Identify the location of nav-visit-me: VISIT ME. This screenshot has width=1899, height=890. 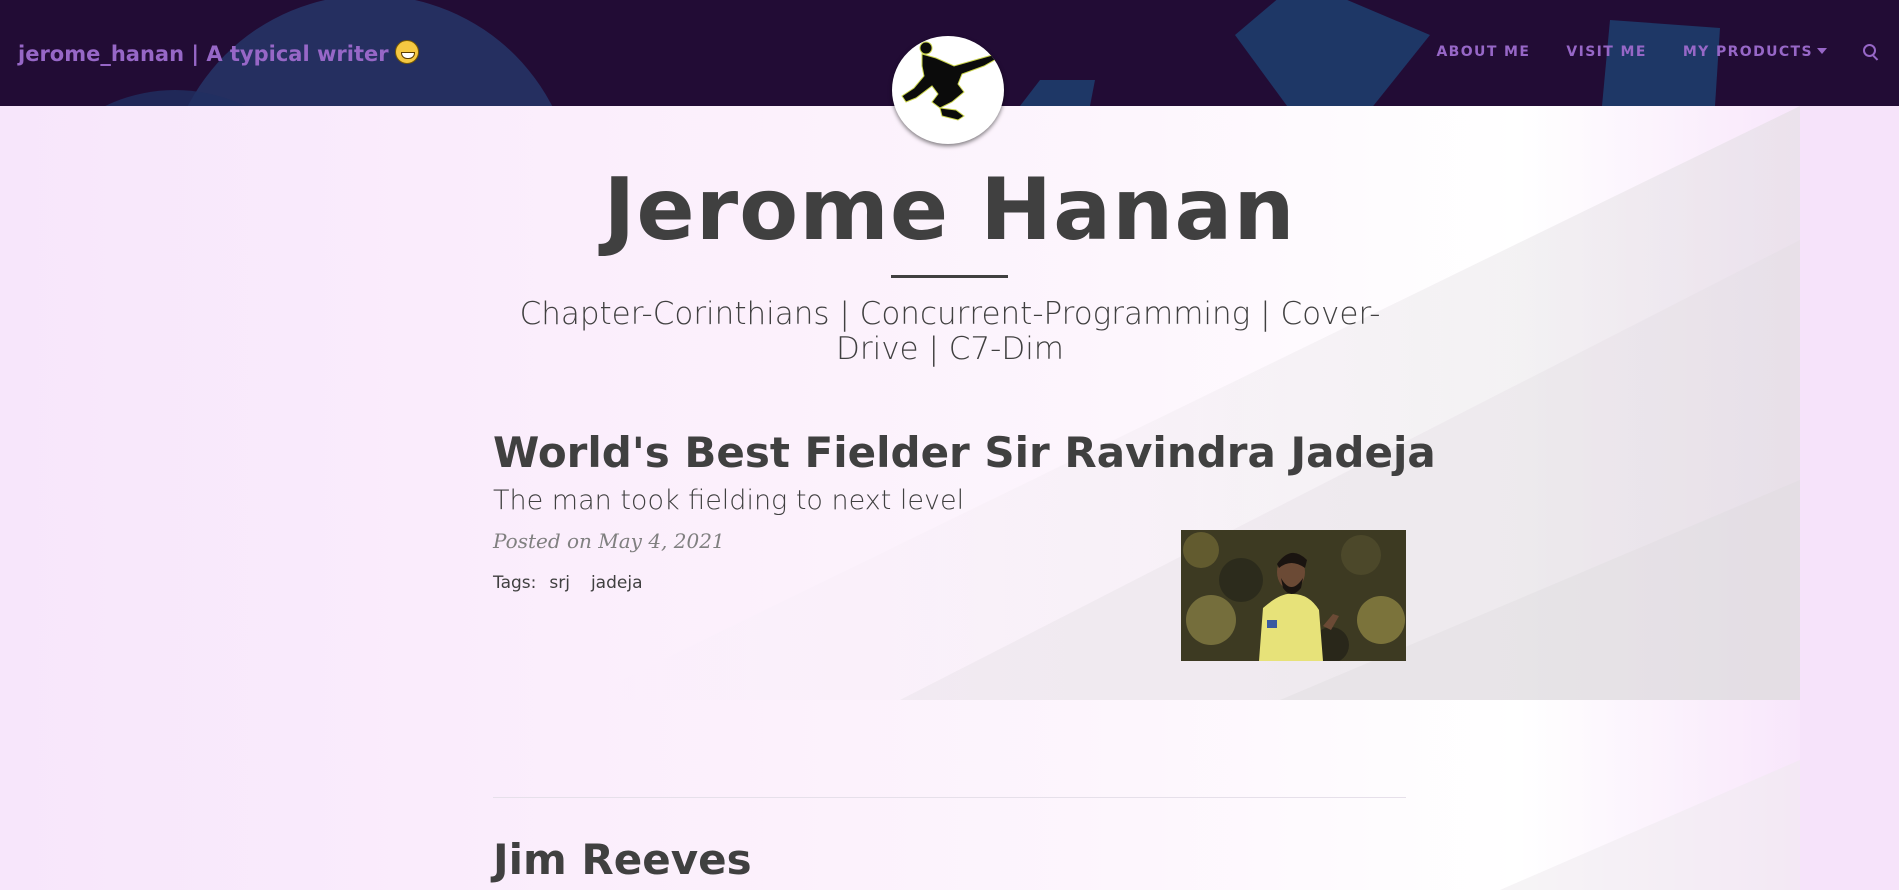
(1606, 52).